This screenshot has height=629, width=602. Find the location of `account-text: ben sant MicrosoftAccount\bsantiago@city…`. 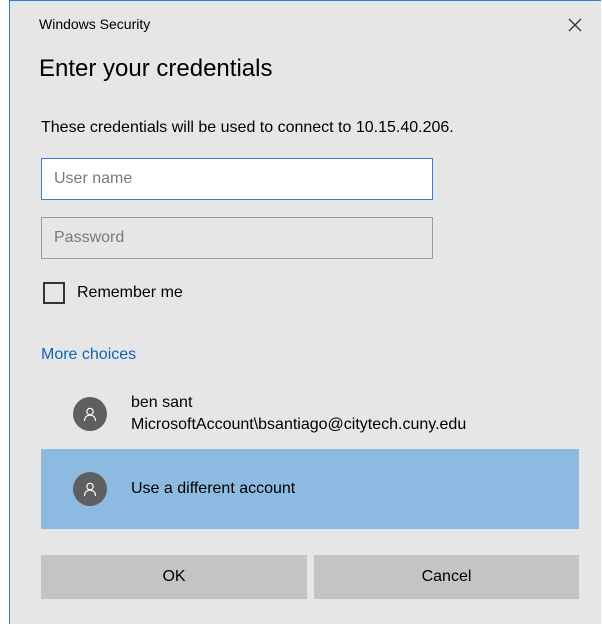

account-text: ben sant MicrosoftAccount\bsantiago@city… is located at coordinates (298, 414).